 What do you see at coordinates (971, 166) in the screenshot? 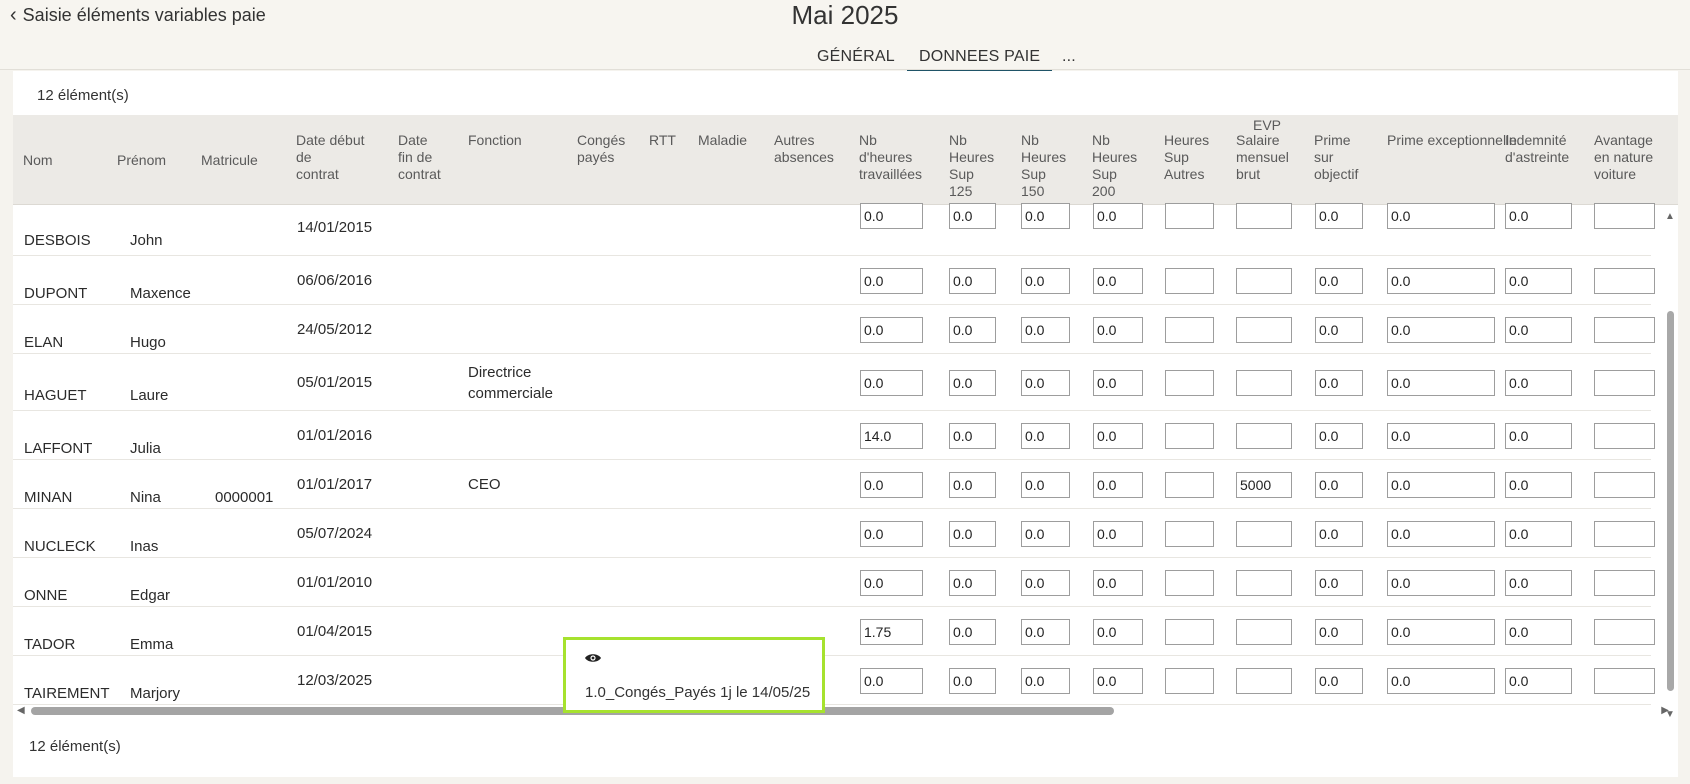
I see `column-header-hs125: Nb Heures Sup 125` at bounding box center [971, 166].